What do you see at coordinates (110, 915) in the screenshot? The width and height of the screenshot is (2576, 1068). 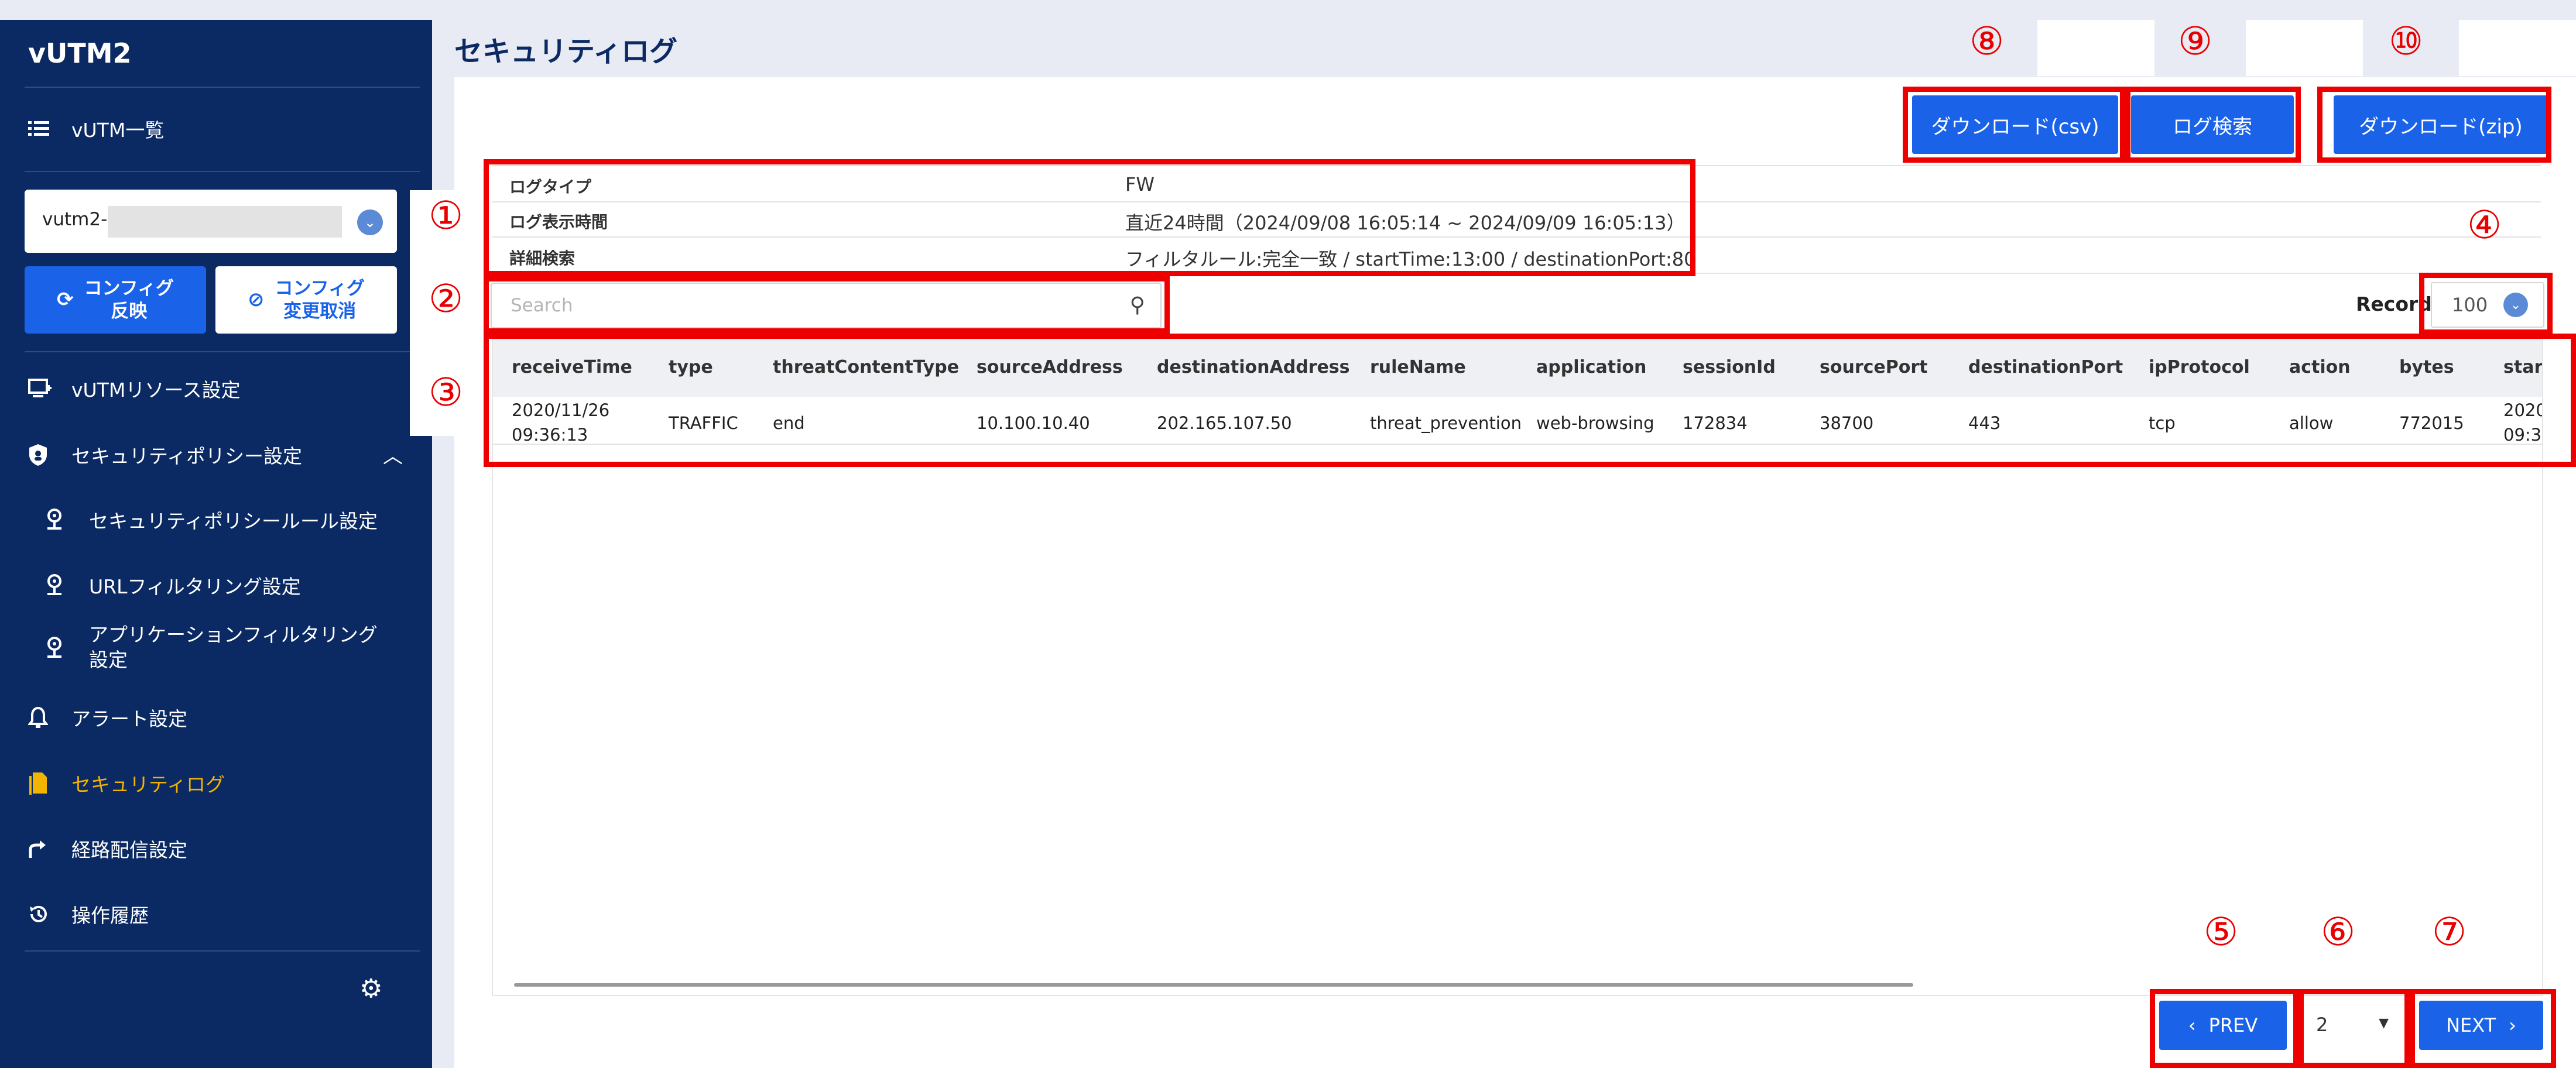 I see `sidebar-item-label: 操作履歴` at bounding box center [110, 915].